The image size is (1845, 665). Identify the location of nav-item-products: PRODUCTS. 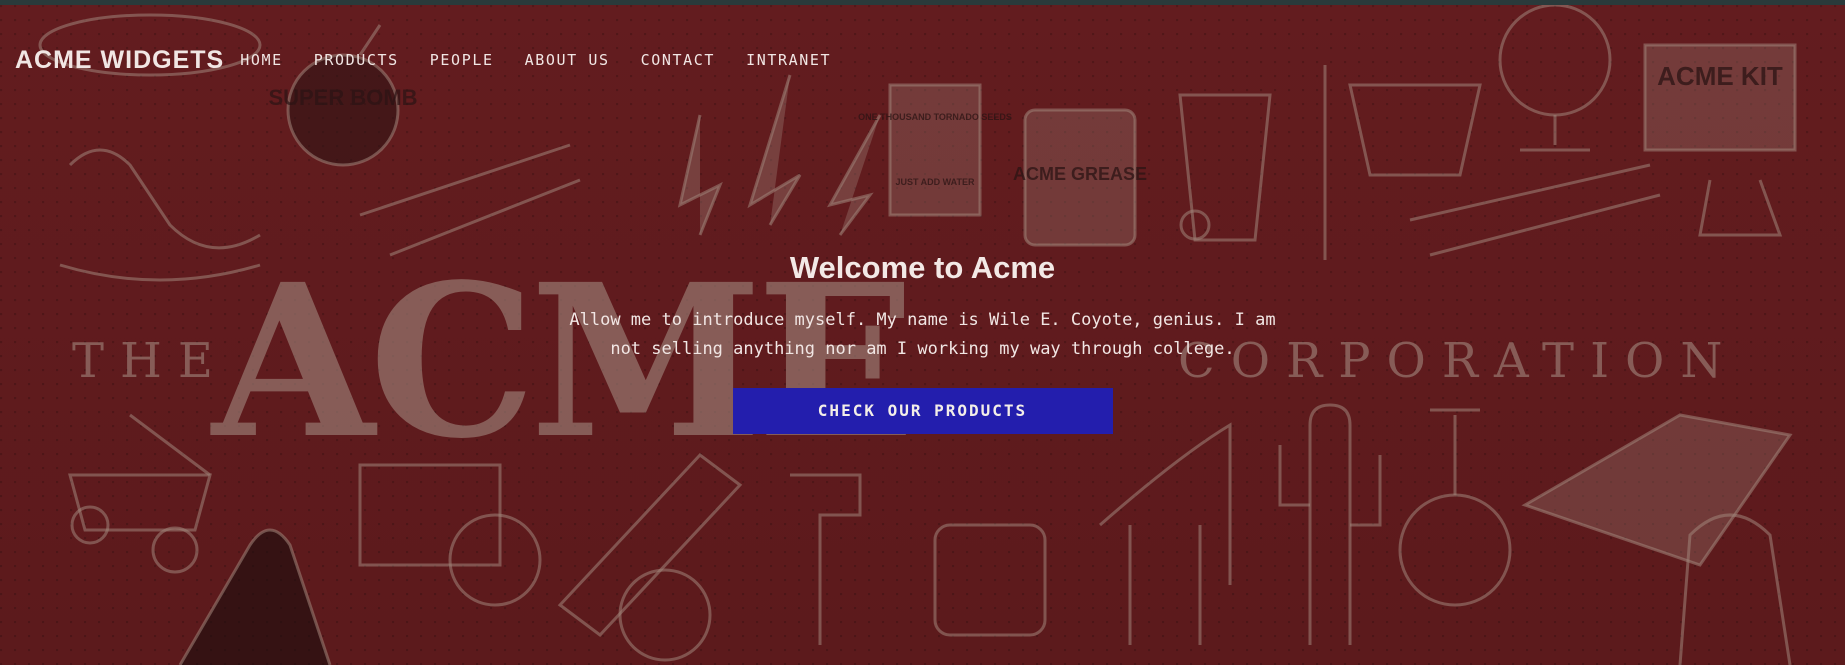
(356, 60).